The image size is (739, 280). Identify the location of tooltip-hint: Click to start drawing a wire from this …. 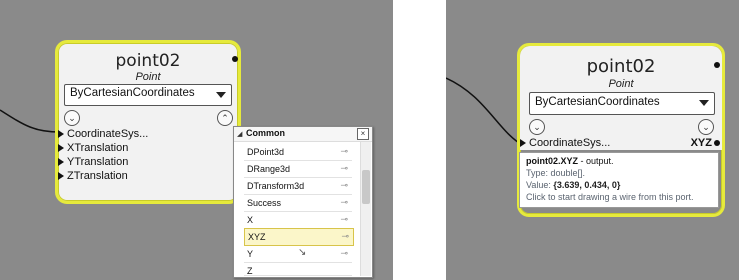
(610, 197).